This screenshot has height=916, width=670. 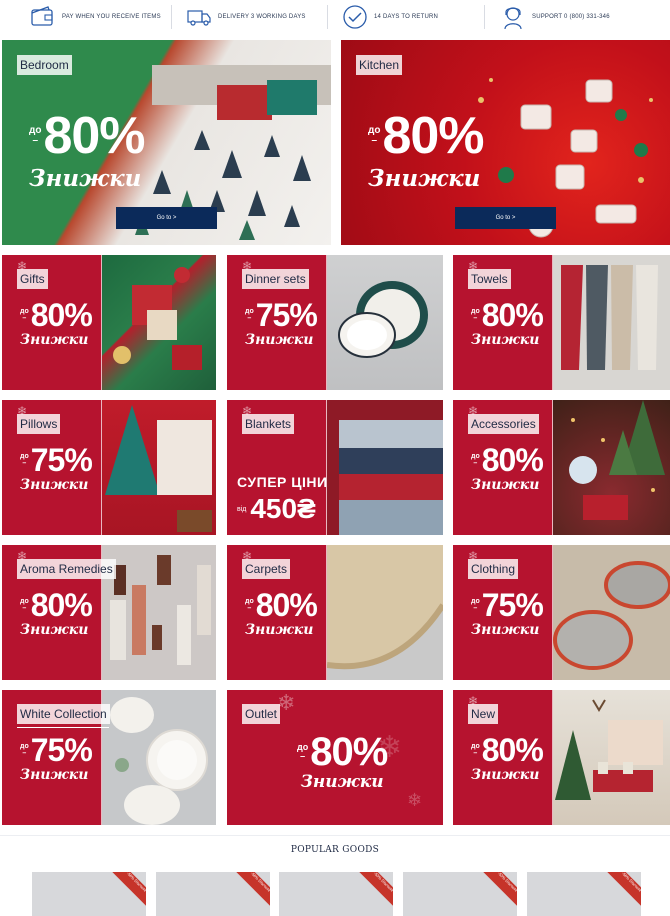 I want to click on carpets-photo, so click(x=384, y=612).